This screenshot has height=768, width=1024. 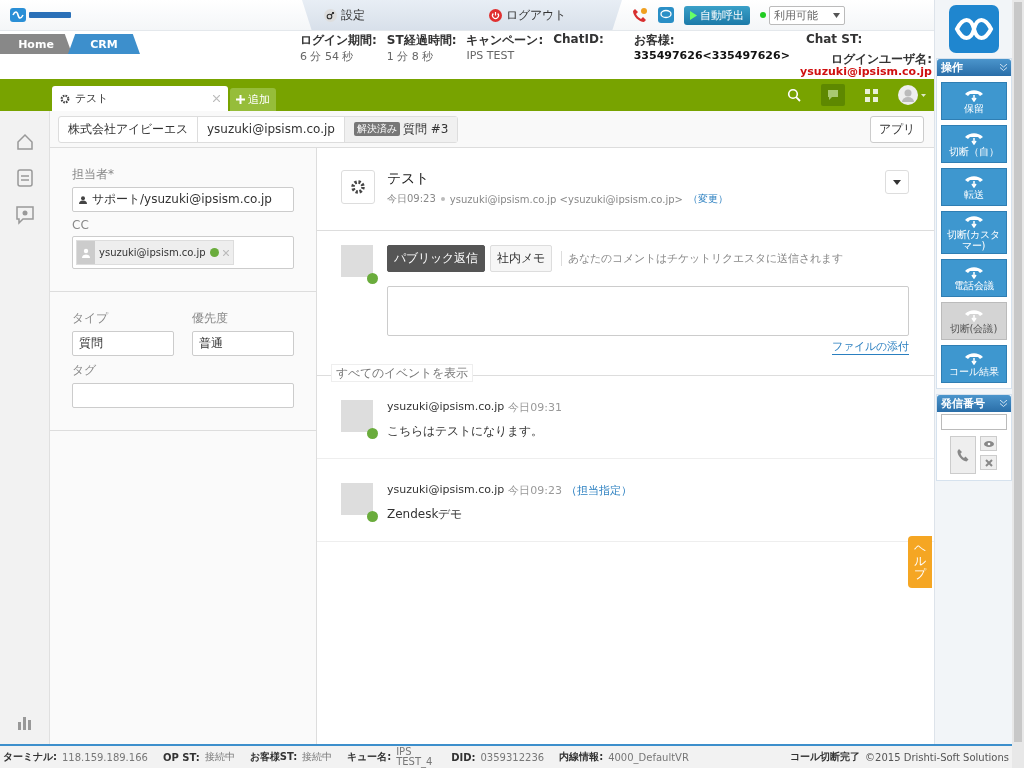 What do you see at coordinates (807, 15) in the screenshot?
I see `status-select: 利用可能` at bounding box center [807, 15].